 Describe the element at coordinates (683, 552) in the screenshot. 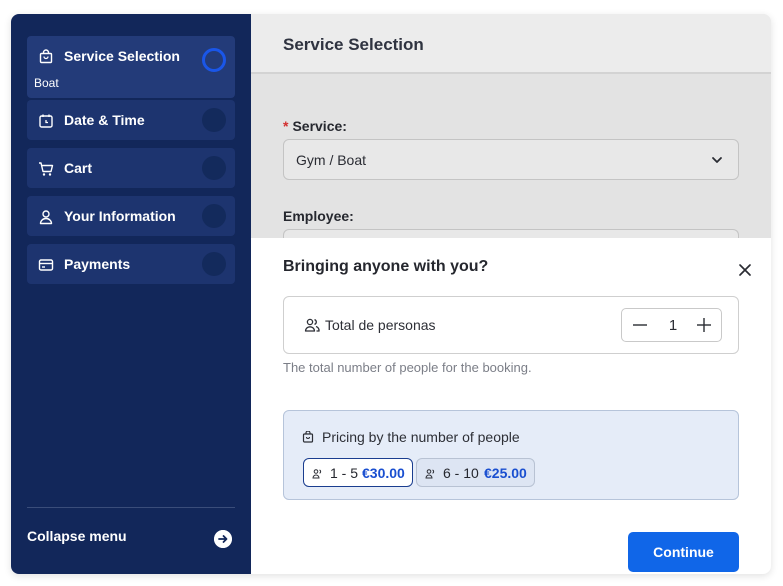

I see `continue-button: Continue` at that location.